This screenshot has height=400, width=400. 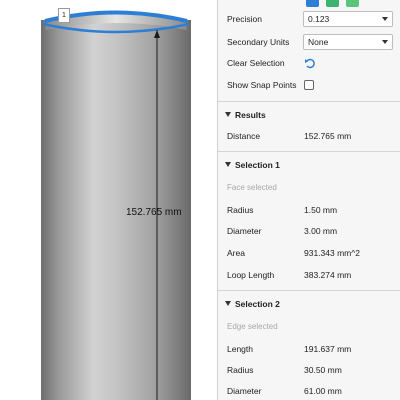 I want to click on clear-selection-row: Clear Selection, so click(x=309, y=63).